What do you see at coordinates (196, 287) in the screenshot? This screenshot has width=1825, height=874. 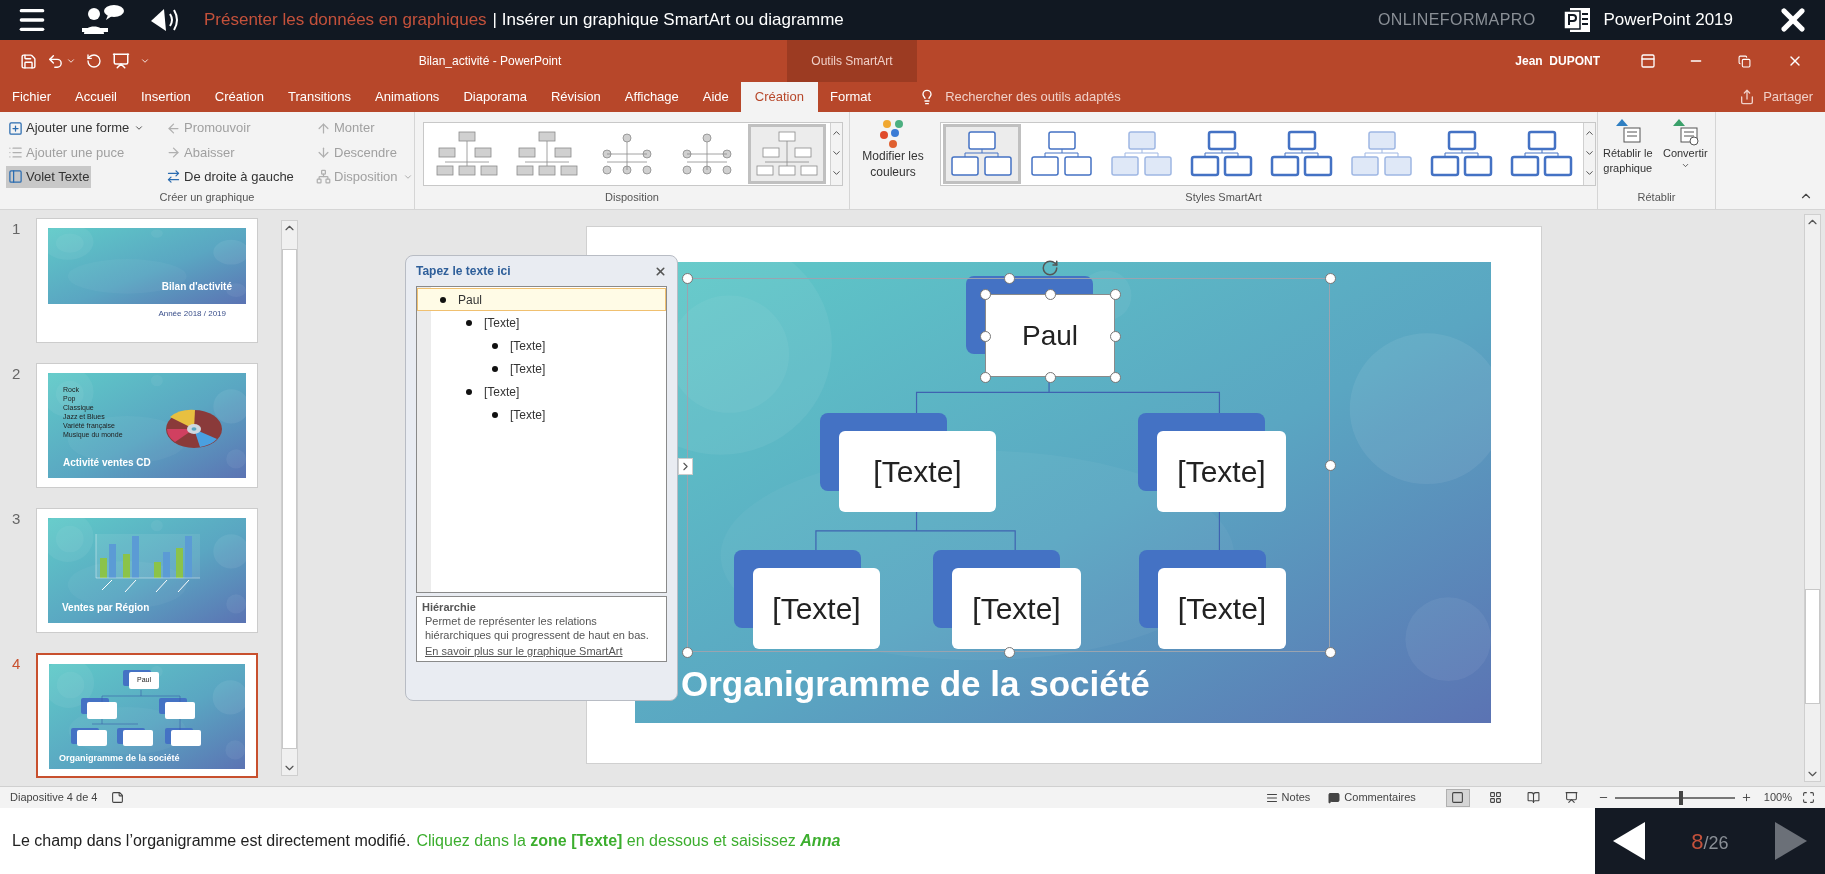 I see `thumbnail-title: Bilan d'activité` at bounding box center [196, 287].